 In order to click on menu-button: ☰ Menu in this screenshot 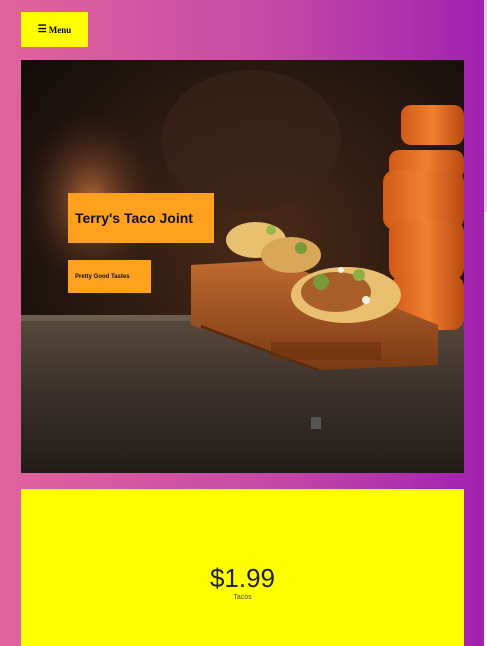, I will do `click(54, 29)`.